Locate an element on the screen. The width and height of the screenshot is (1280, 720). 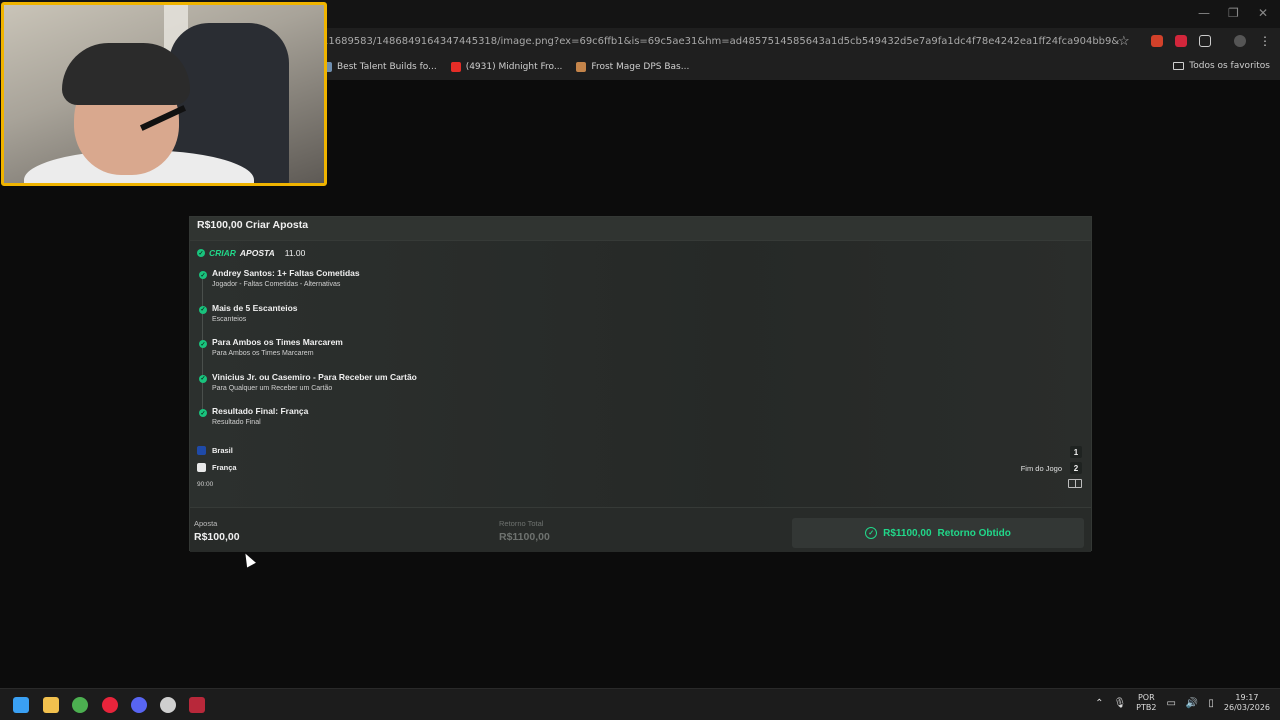
input-language: POR PTB2 is located at coordinates (1146, 703).